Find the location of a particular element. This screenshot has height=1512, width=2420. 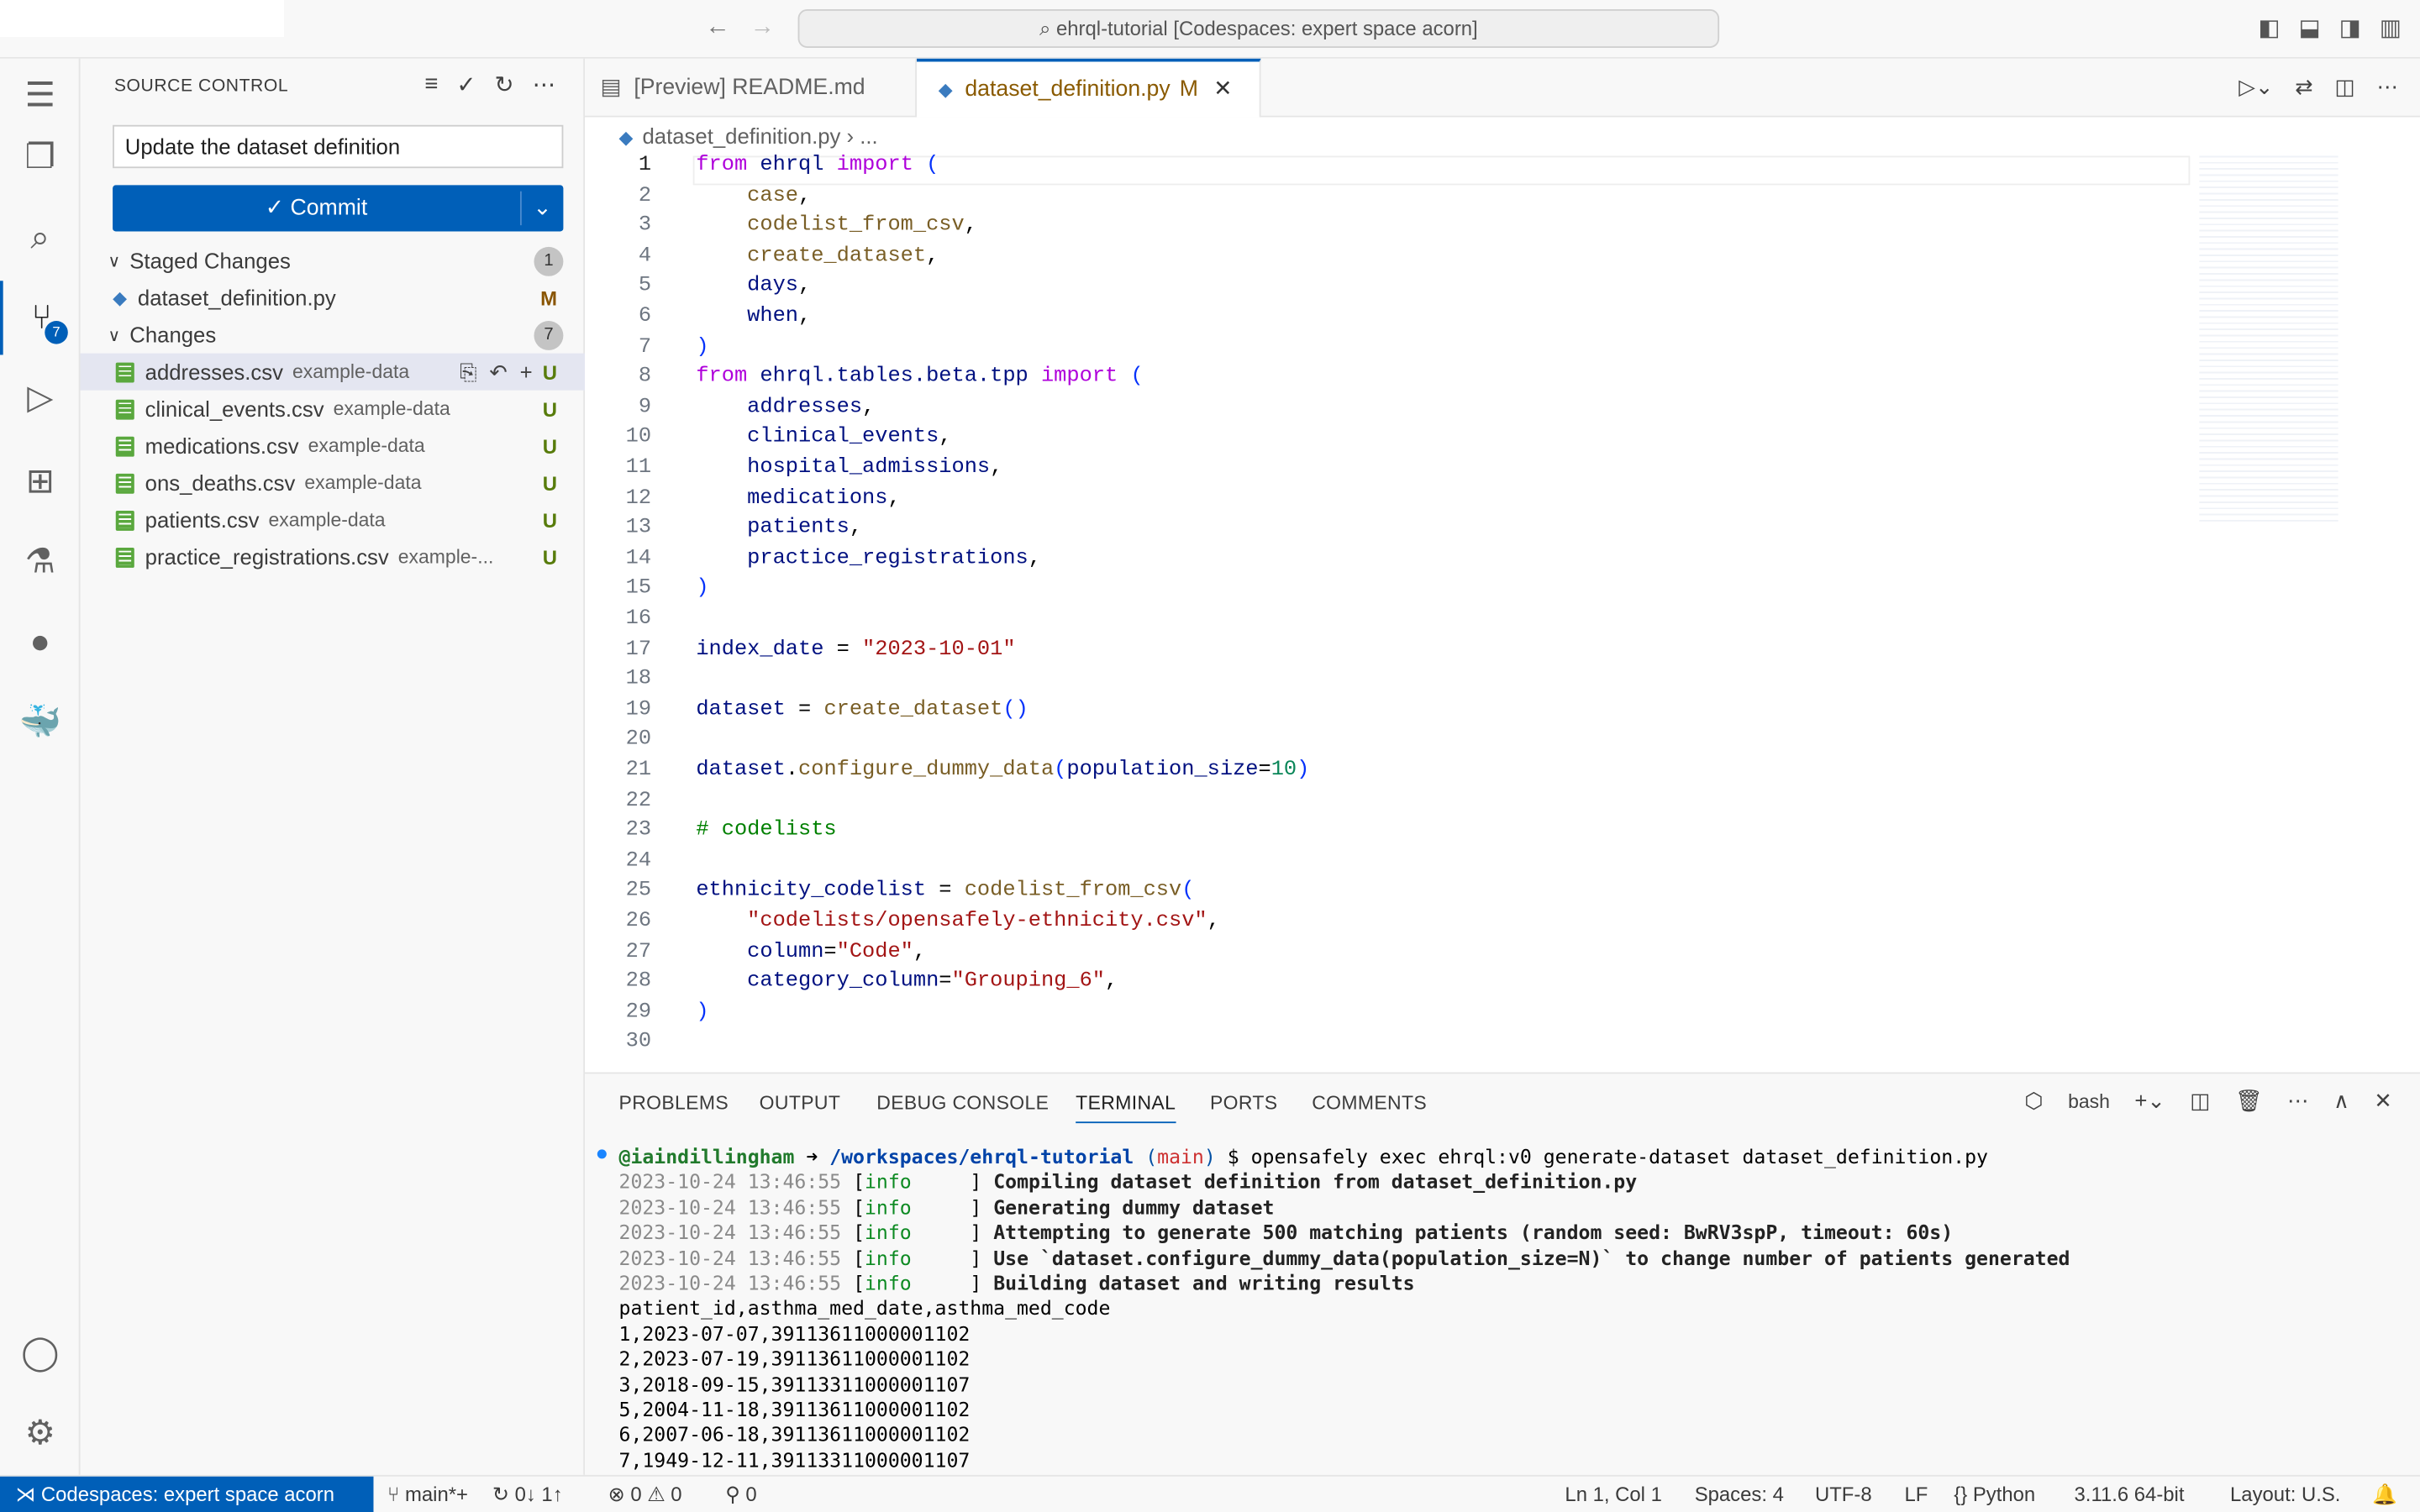

changed-file-item: clinical_events.csv example-data U is located at coordinates (333, 409).